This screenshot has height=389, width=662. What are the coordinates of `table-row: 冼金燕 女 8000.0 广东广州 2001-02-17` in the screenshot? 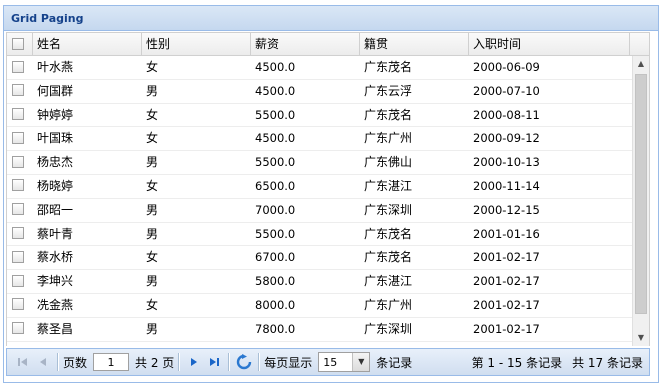 It's located at (328, 306).